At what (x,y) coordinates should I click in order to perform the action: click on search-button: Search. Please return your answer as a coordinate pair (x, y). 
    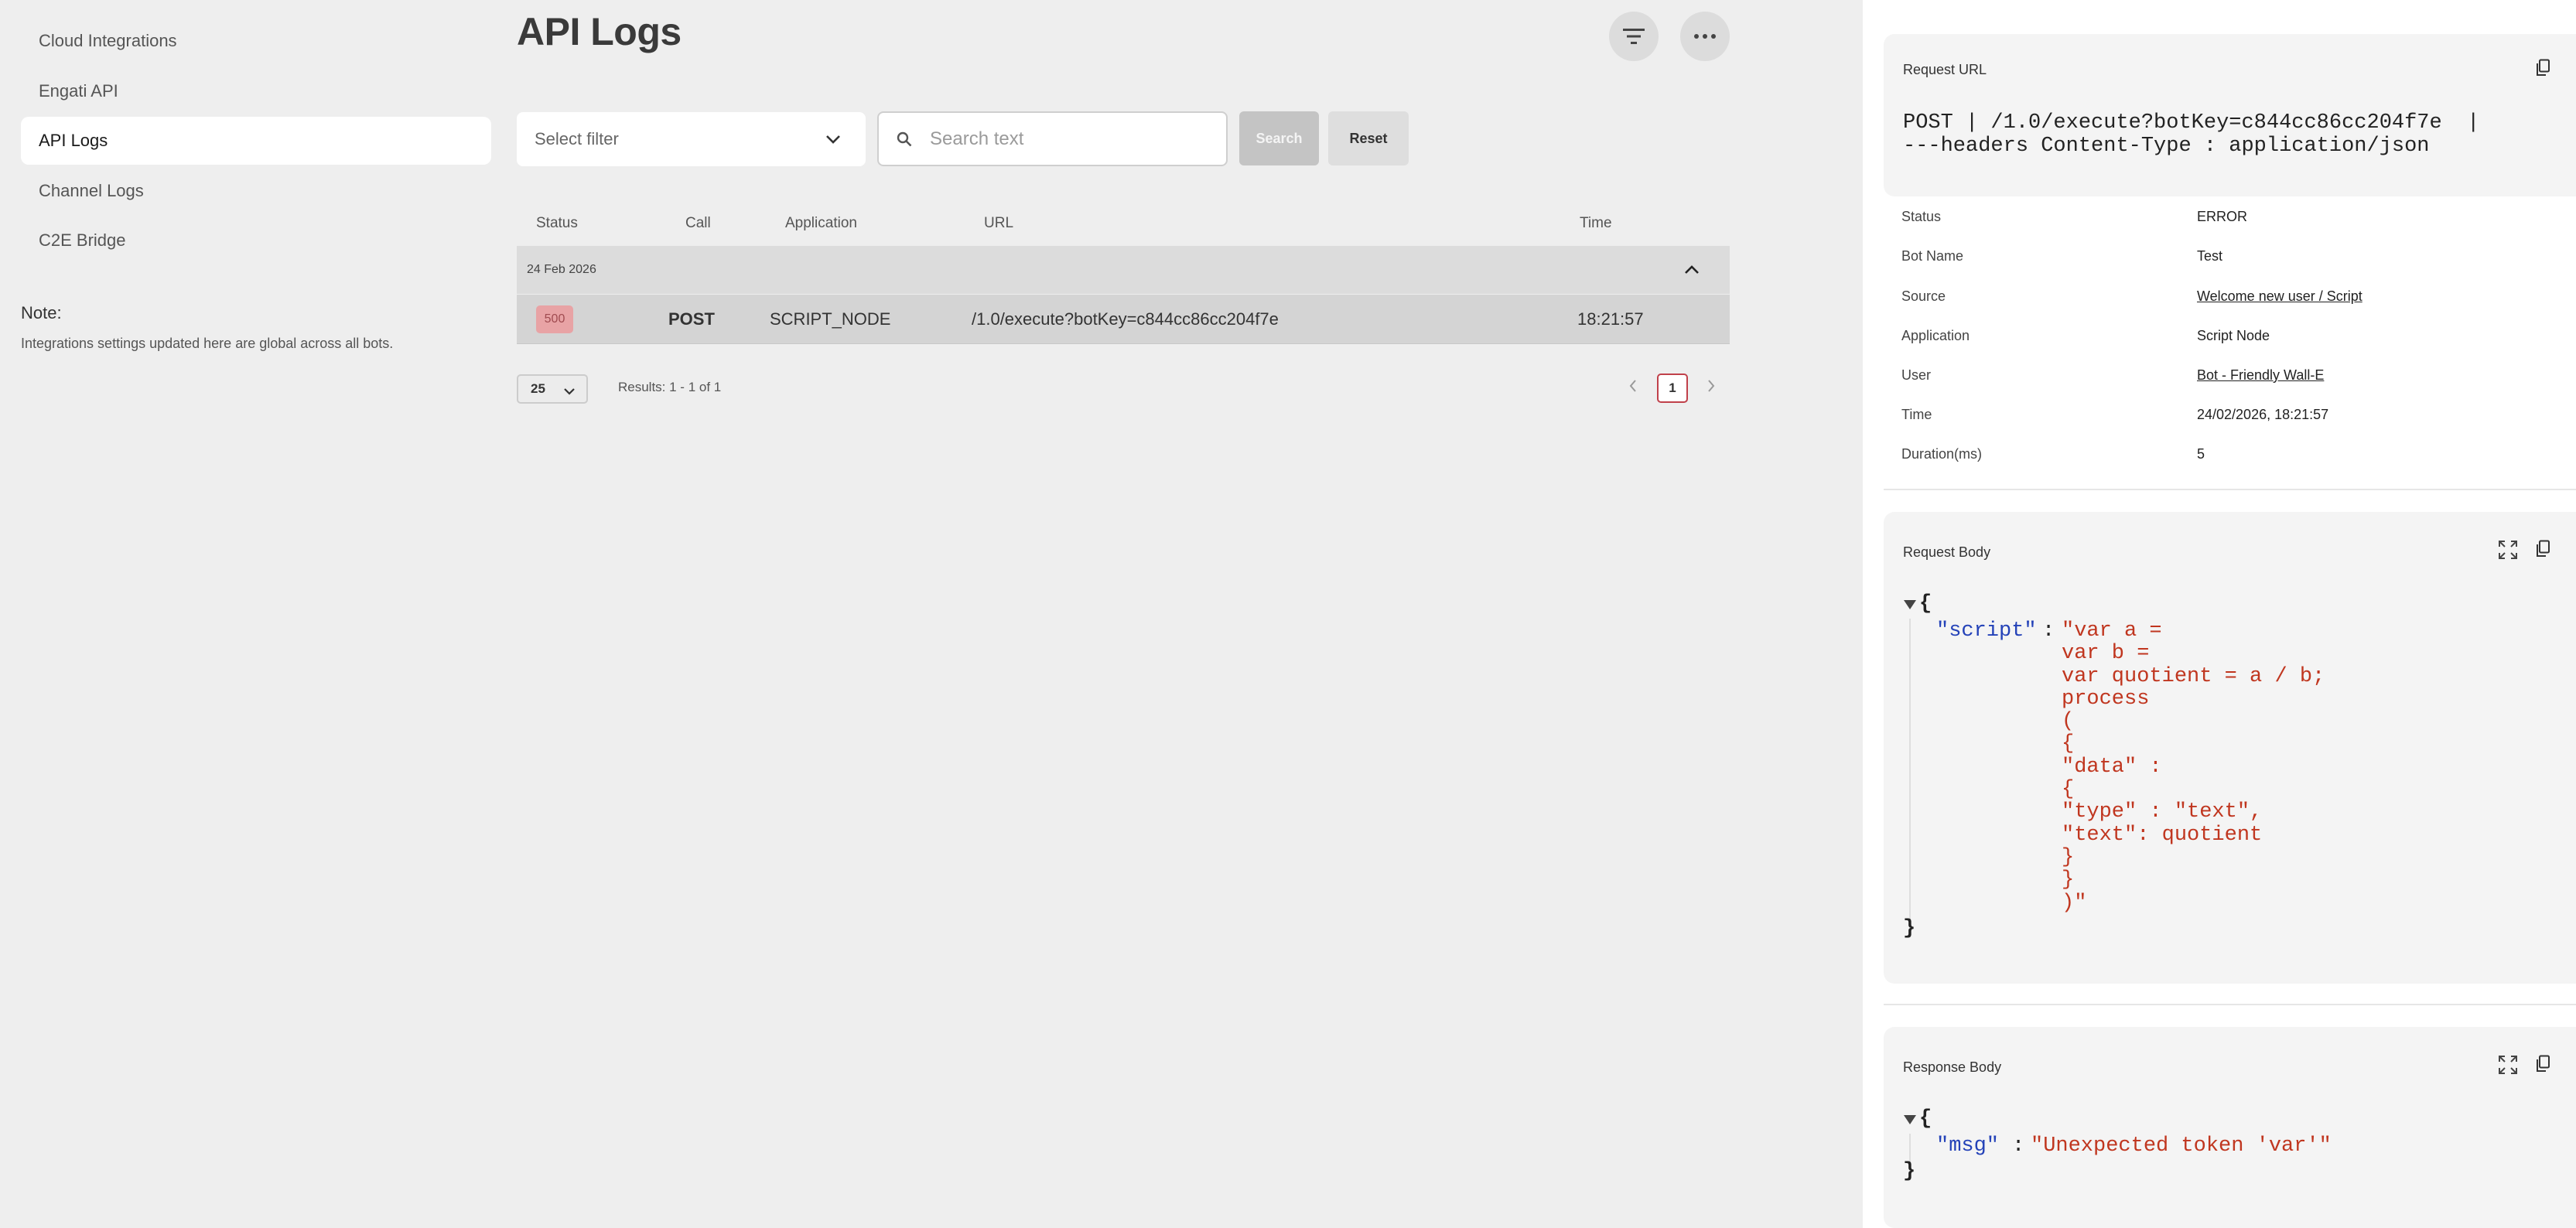
    Looking at the image, I should click on (1279, 138).